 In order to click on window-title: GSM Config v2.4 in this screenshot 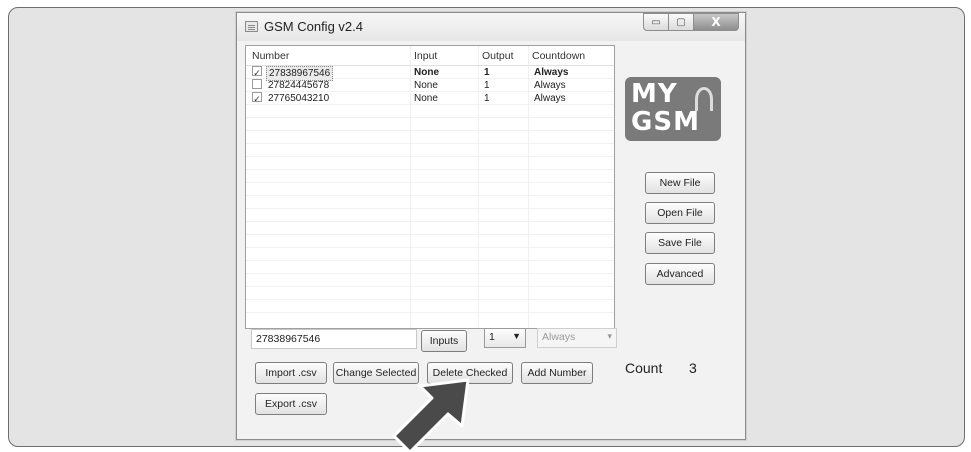, I will do `click(313, 26)`.